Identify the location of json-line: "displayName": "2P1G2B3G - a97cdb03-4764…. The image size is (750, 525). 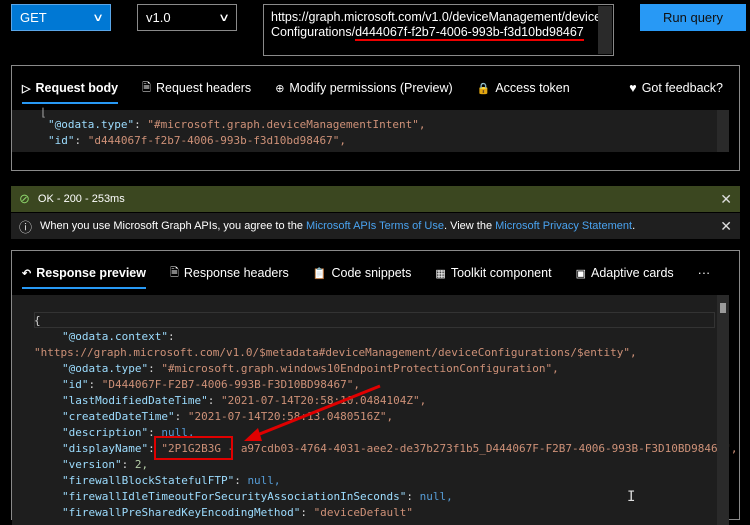
(400, 448).